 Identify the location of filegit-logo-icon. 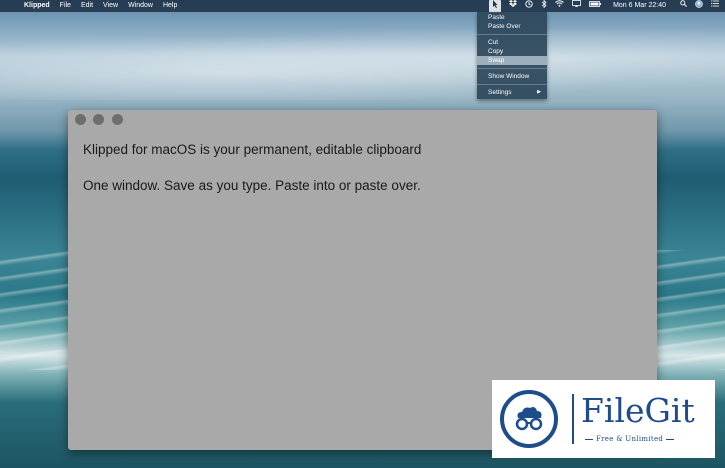
(529, 419).